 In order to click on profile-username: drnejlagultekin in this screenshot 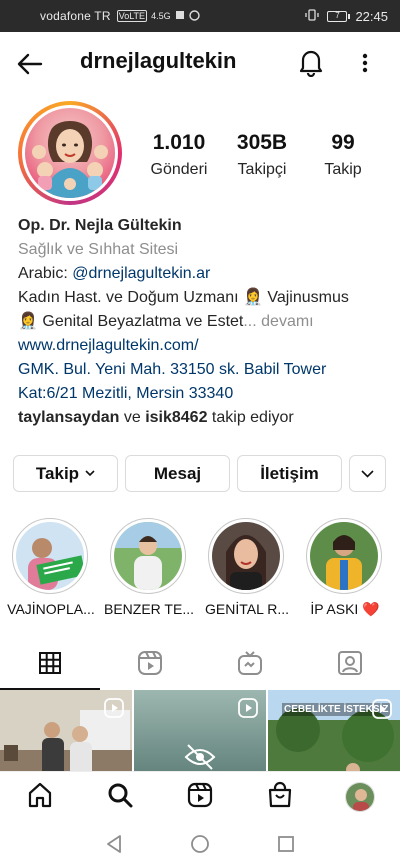, I will do `click(158, 60)`.